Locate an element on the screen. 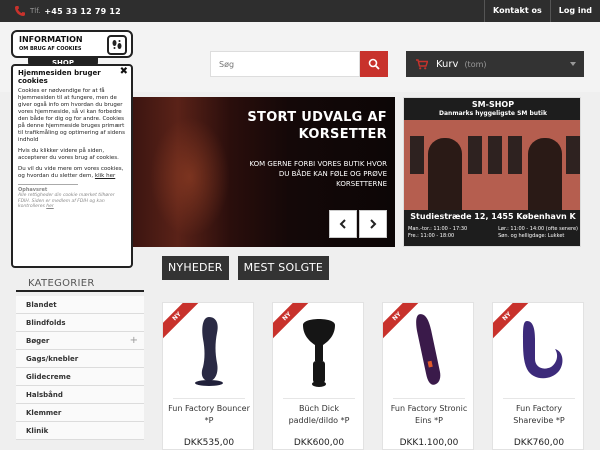  product-price: DKK535,00 is located at coordinates (209, 443).